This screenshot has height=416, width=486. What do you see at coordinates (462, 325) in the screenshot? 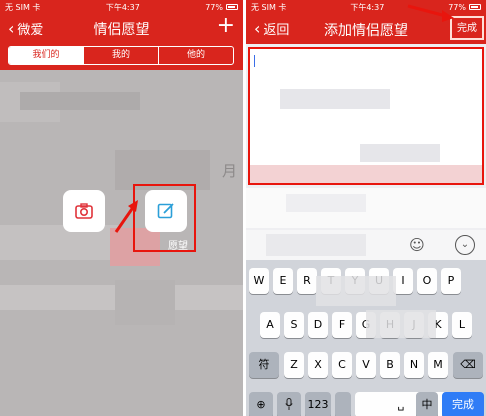
I see `key-l: L` at bounding box center [462, 325].